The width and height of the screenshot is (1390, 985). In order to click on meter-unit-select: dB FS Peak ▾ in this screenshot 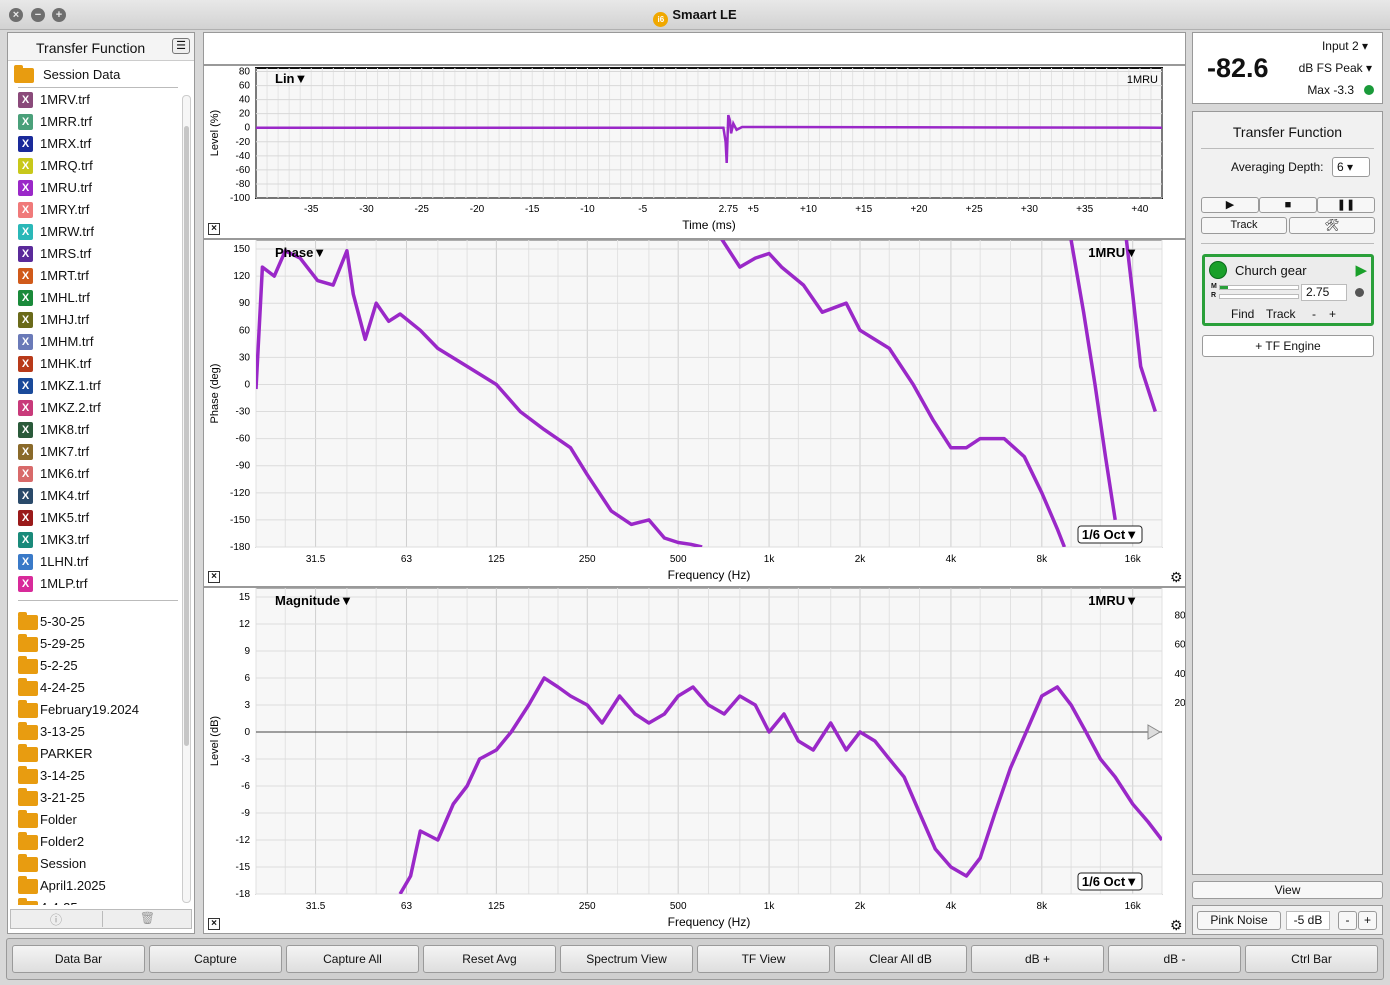, I will do `click(1335, 68)`.